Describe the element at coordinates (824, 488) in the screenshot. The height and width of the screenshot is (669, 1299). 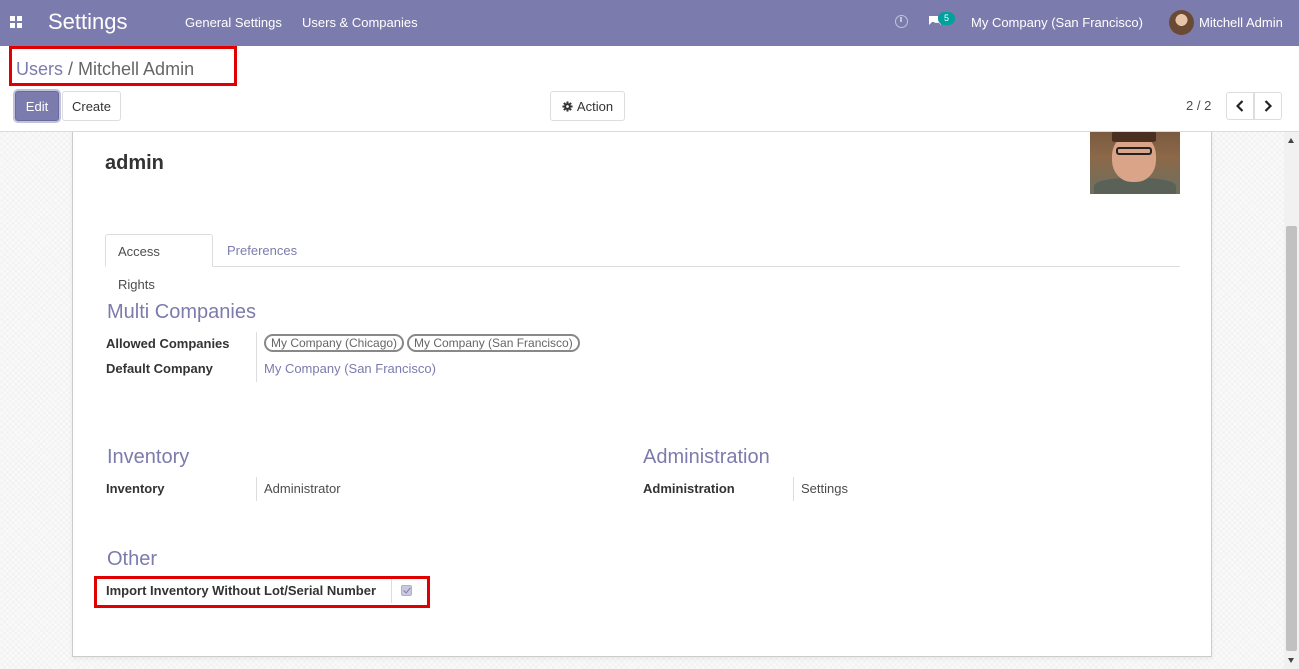
I see `administration-value: Settings` at that location.